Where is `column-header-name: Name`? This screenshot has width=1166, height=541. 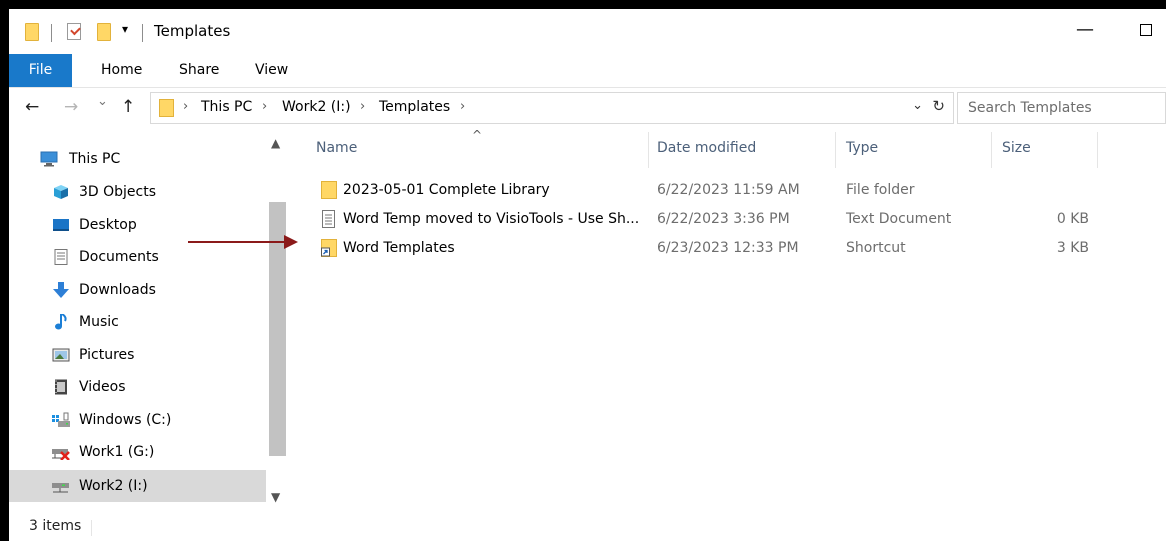 column-header-name: Name is located at coordinates (336, 148).